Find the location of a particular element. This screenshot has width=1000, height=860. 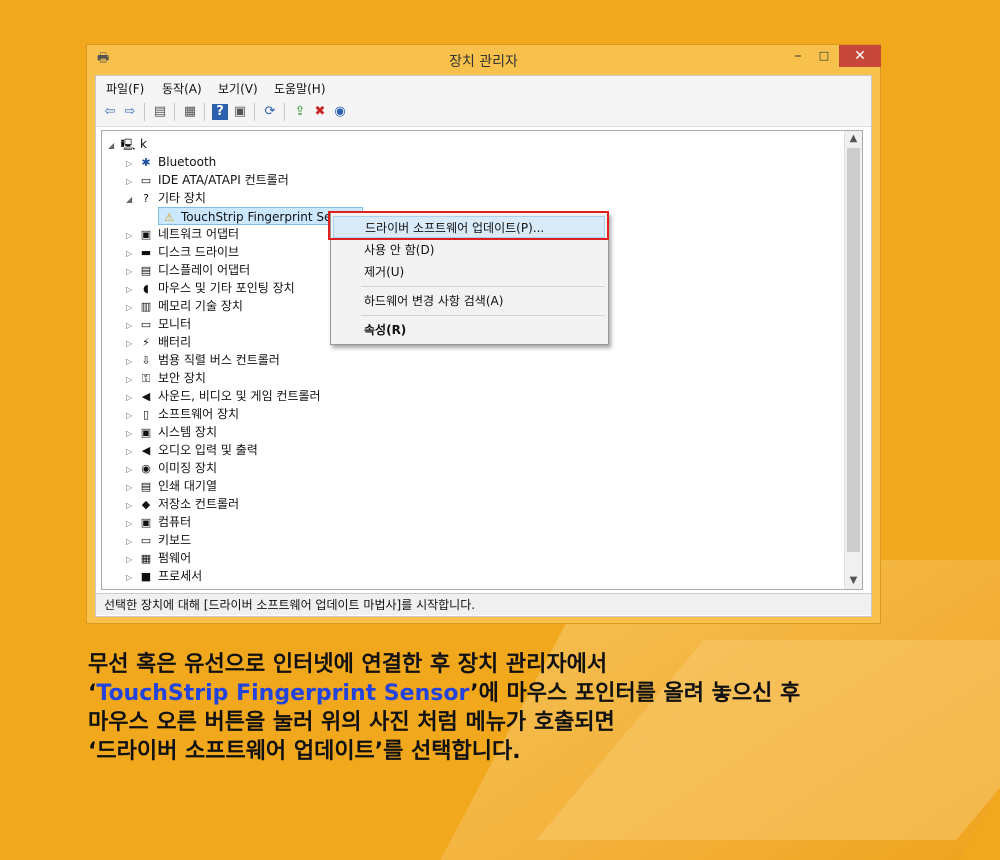

tree-item-label: 이미징 장치 is located at coordinates (188, 468).